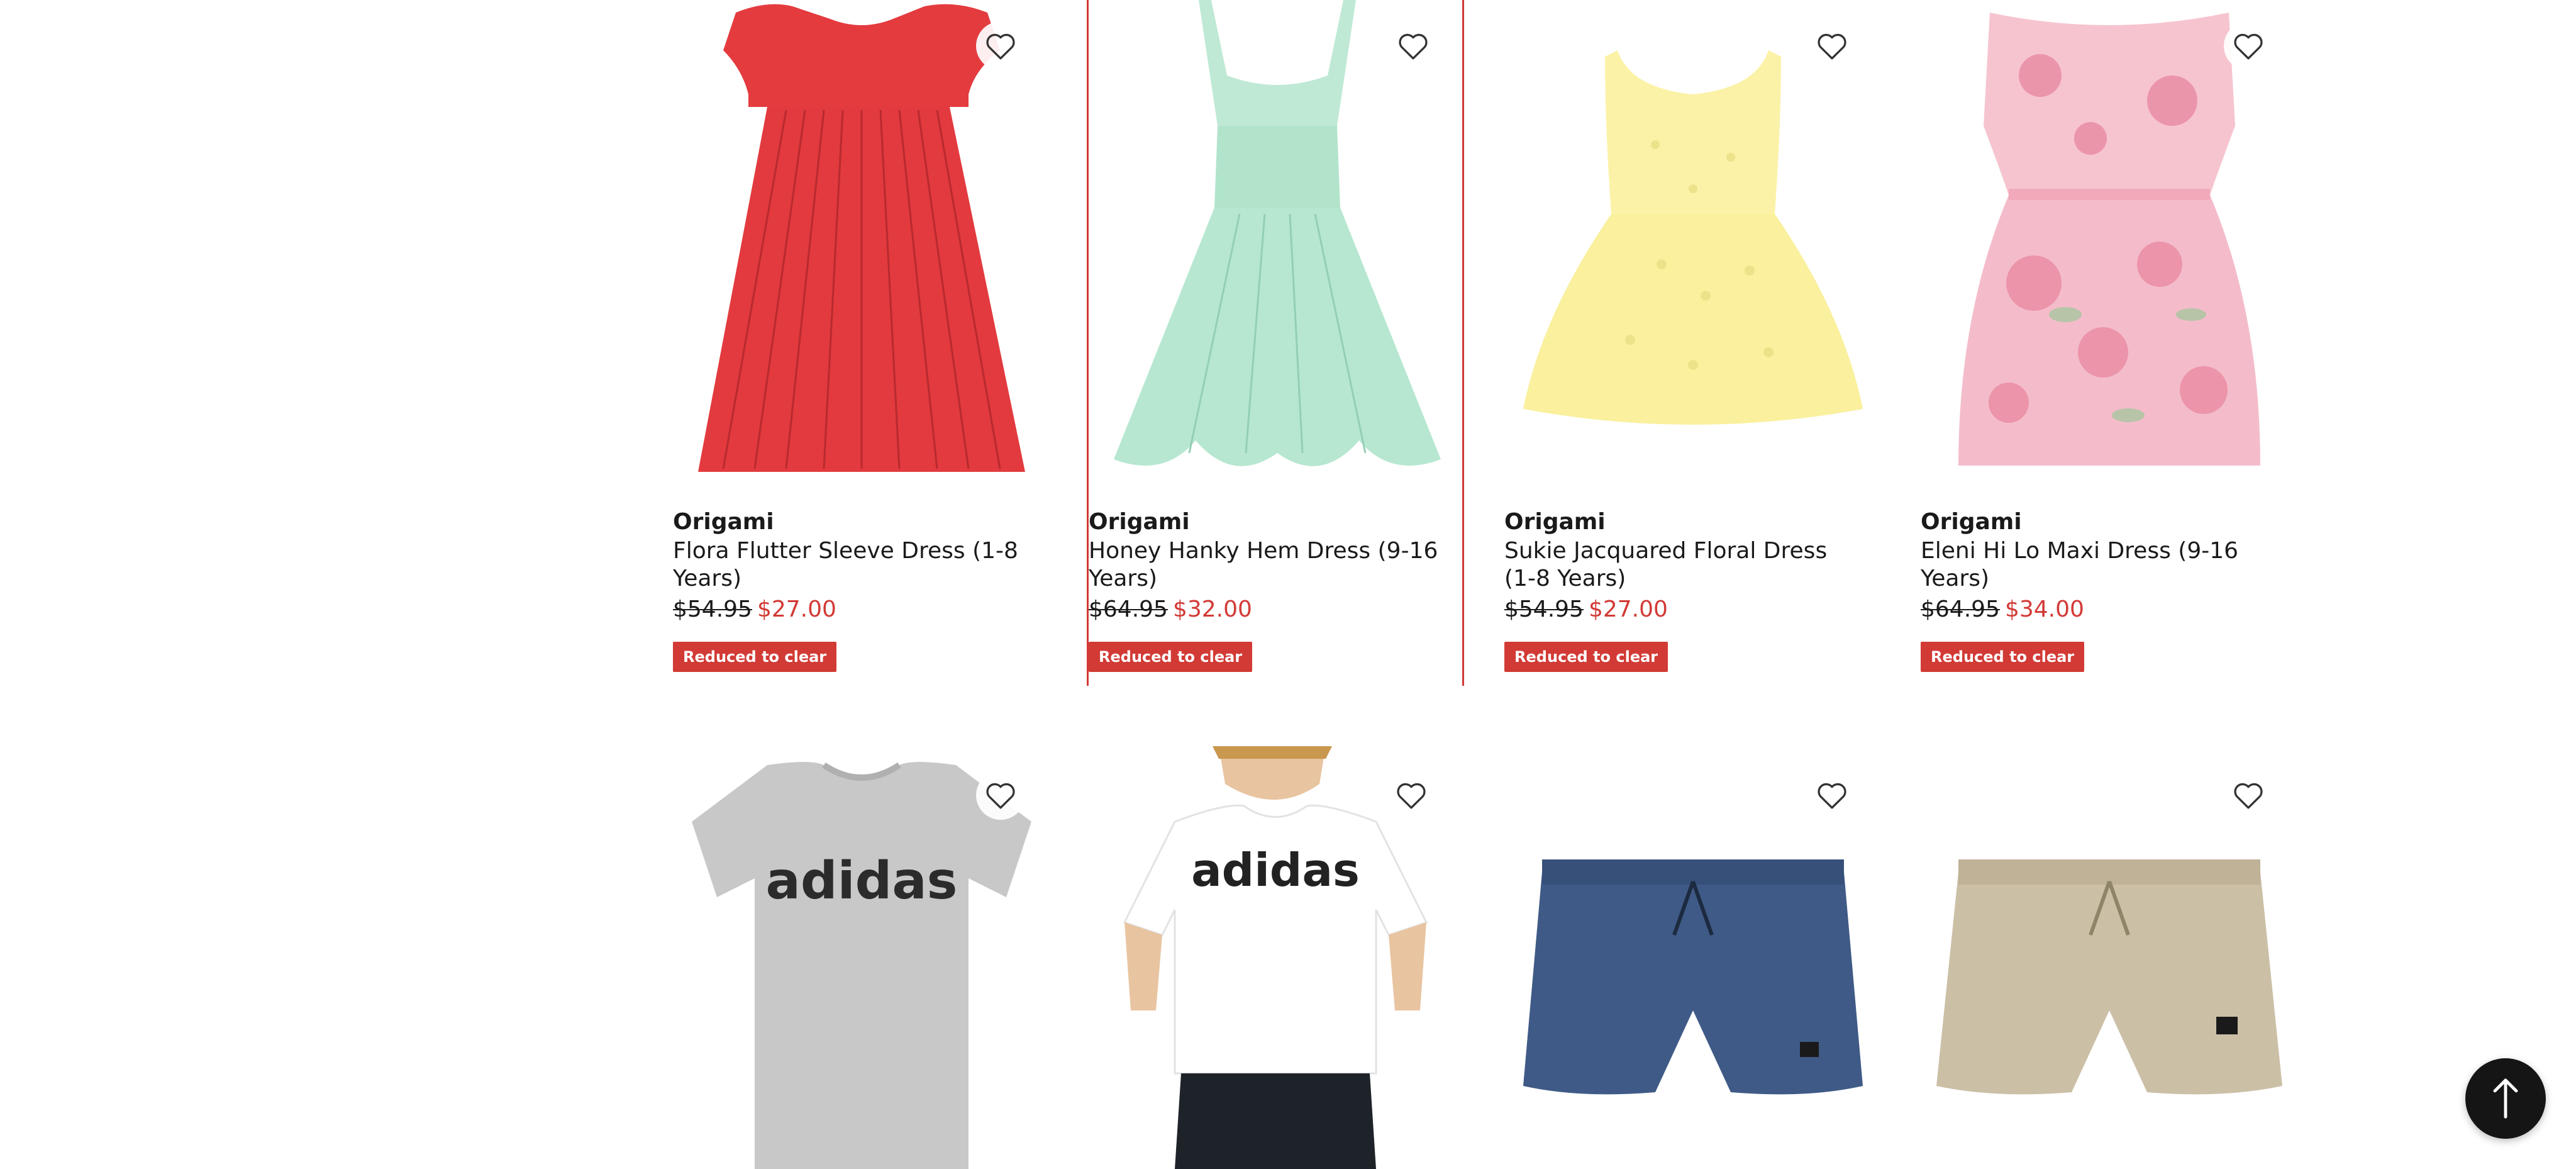  I want to click on back-to-top-button, so click(2505, 1099).